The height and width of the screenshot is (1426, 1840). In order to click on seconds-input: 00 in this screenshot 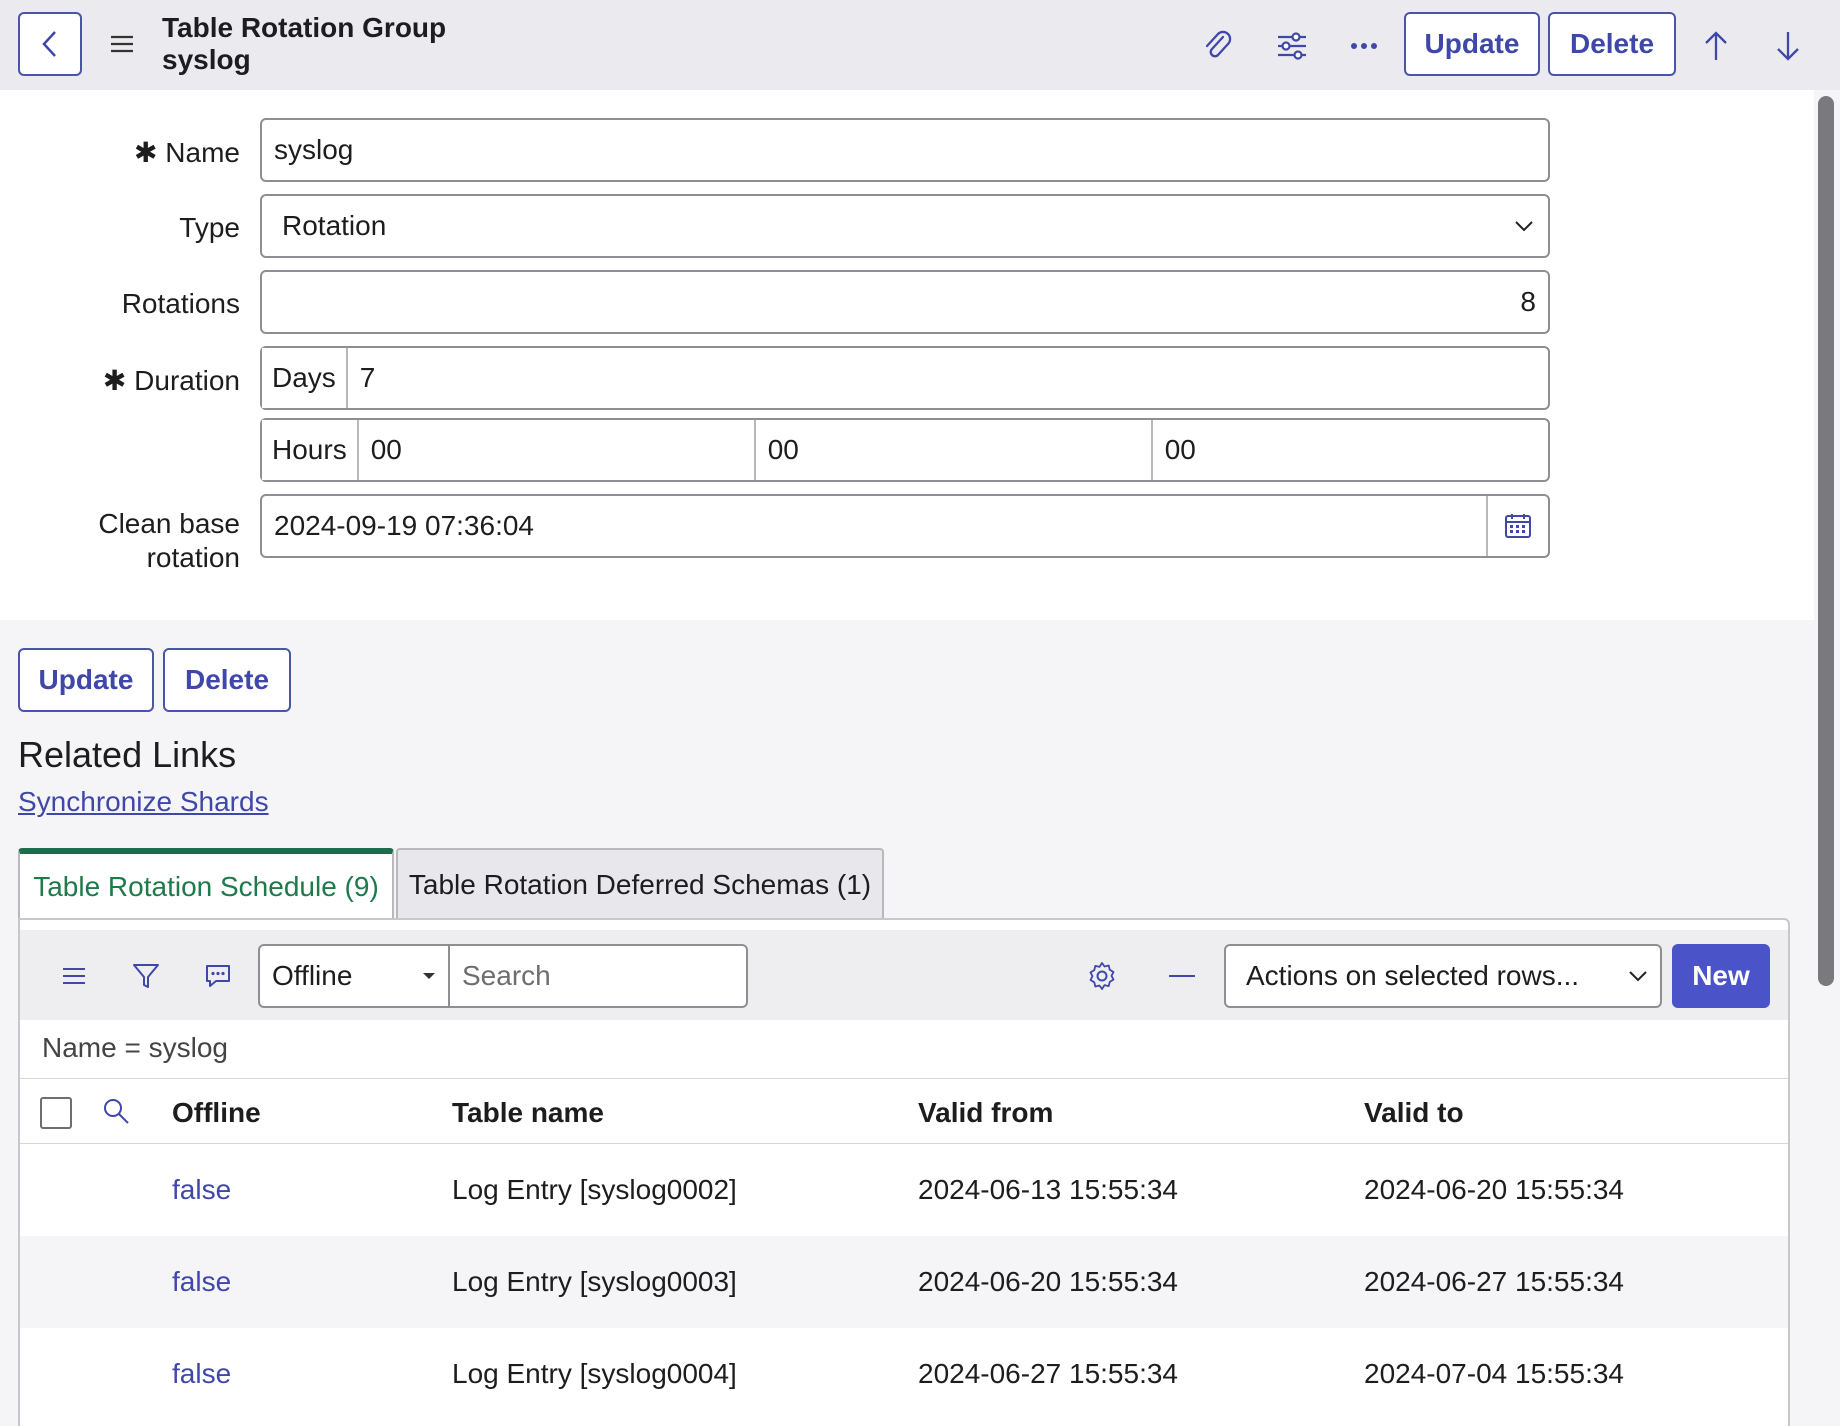, I will do `click(1174, 450)`.